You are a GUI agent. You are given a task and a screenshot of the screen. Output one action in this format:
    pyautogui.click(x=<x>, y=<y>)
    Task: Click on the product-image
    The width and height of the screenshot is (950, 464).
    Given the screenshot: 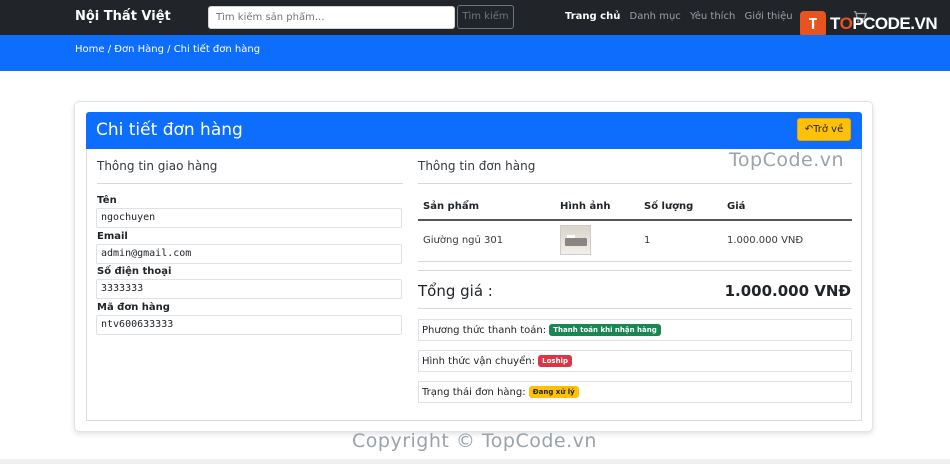 What is the action you would take?
    pyautogui.click(x=575, y=240)
    